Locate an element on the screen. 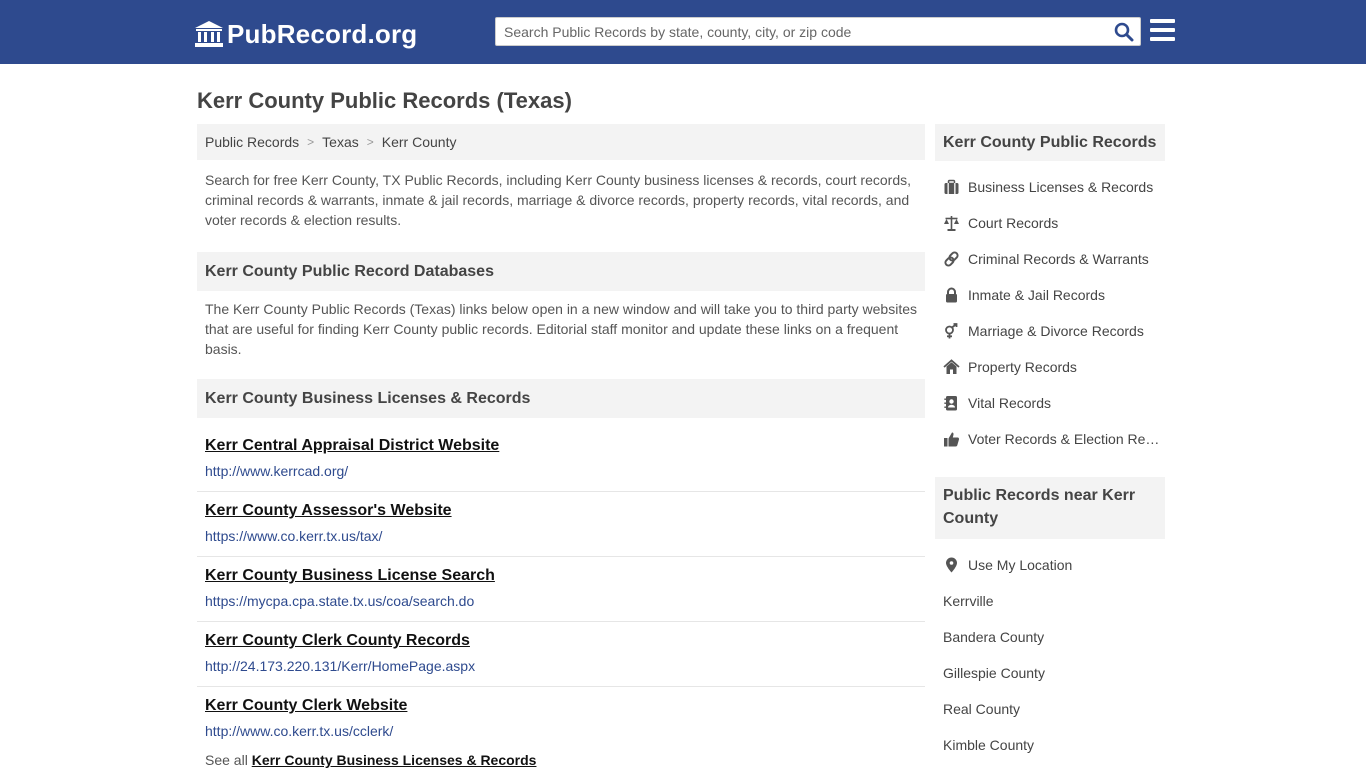 Image resolution: width=1366 pixels, height=768 pixels. sidebar-item-criminal: Criminal Records & Warrants is located at coordinates (1054, 259).